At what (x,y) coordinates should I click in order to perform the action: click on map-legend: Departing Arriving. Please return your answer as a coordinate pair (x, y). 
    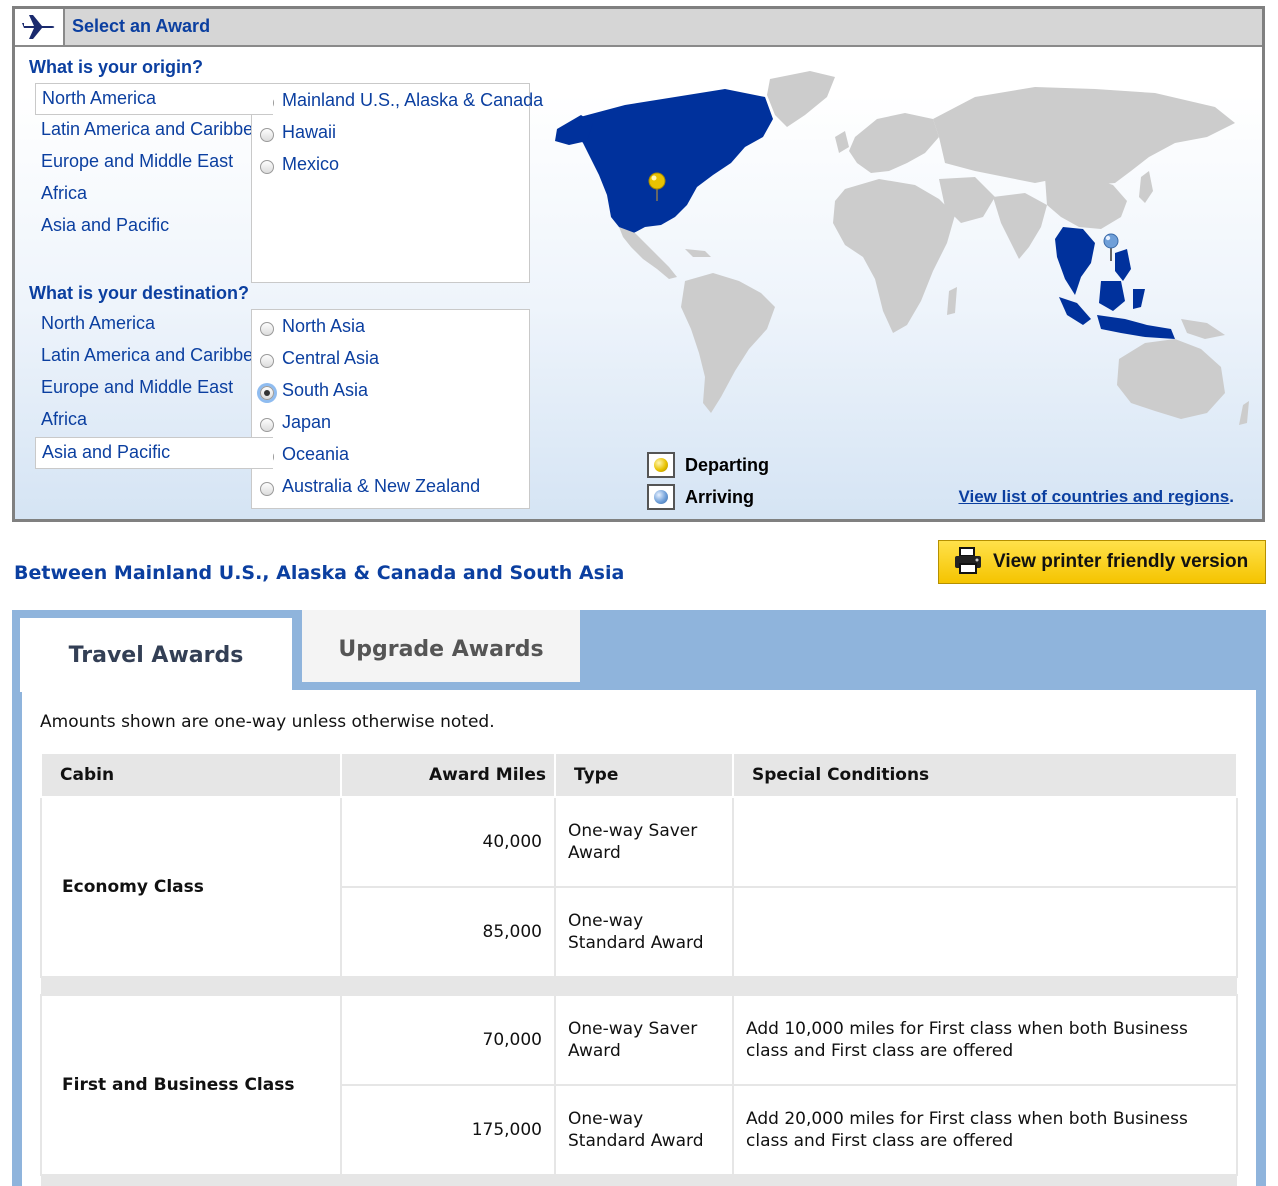
    Looking at the image, I should click on (708, 481).